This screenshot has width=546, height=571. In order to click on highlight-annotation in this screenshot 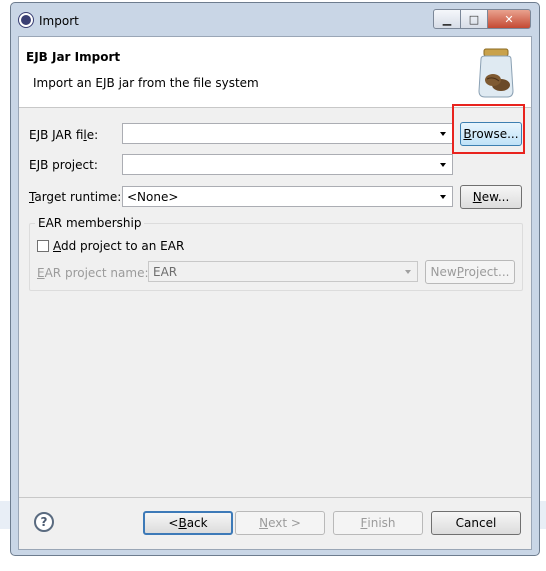, I will do `click(488, 129)`.